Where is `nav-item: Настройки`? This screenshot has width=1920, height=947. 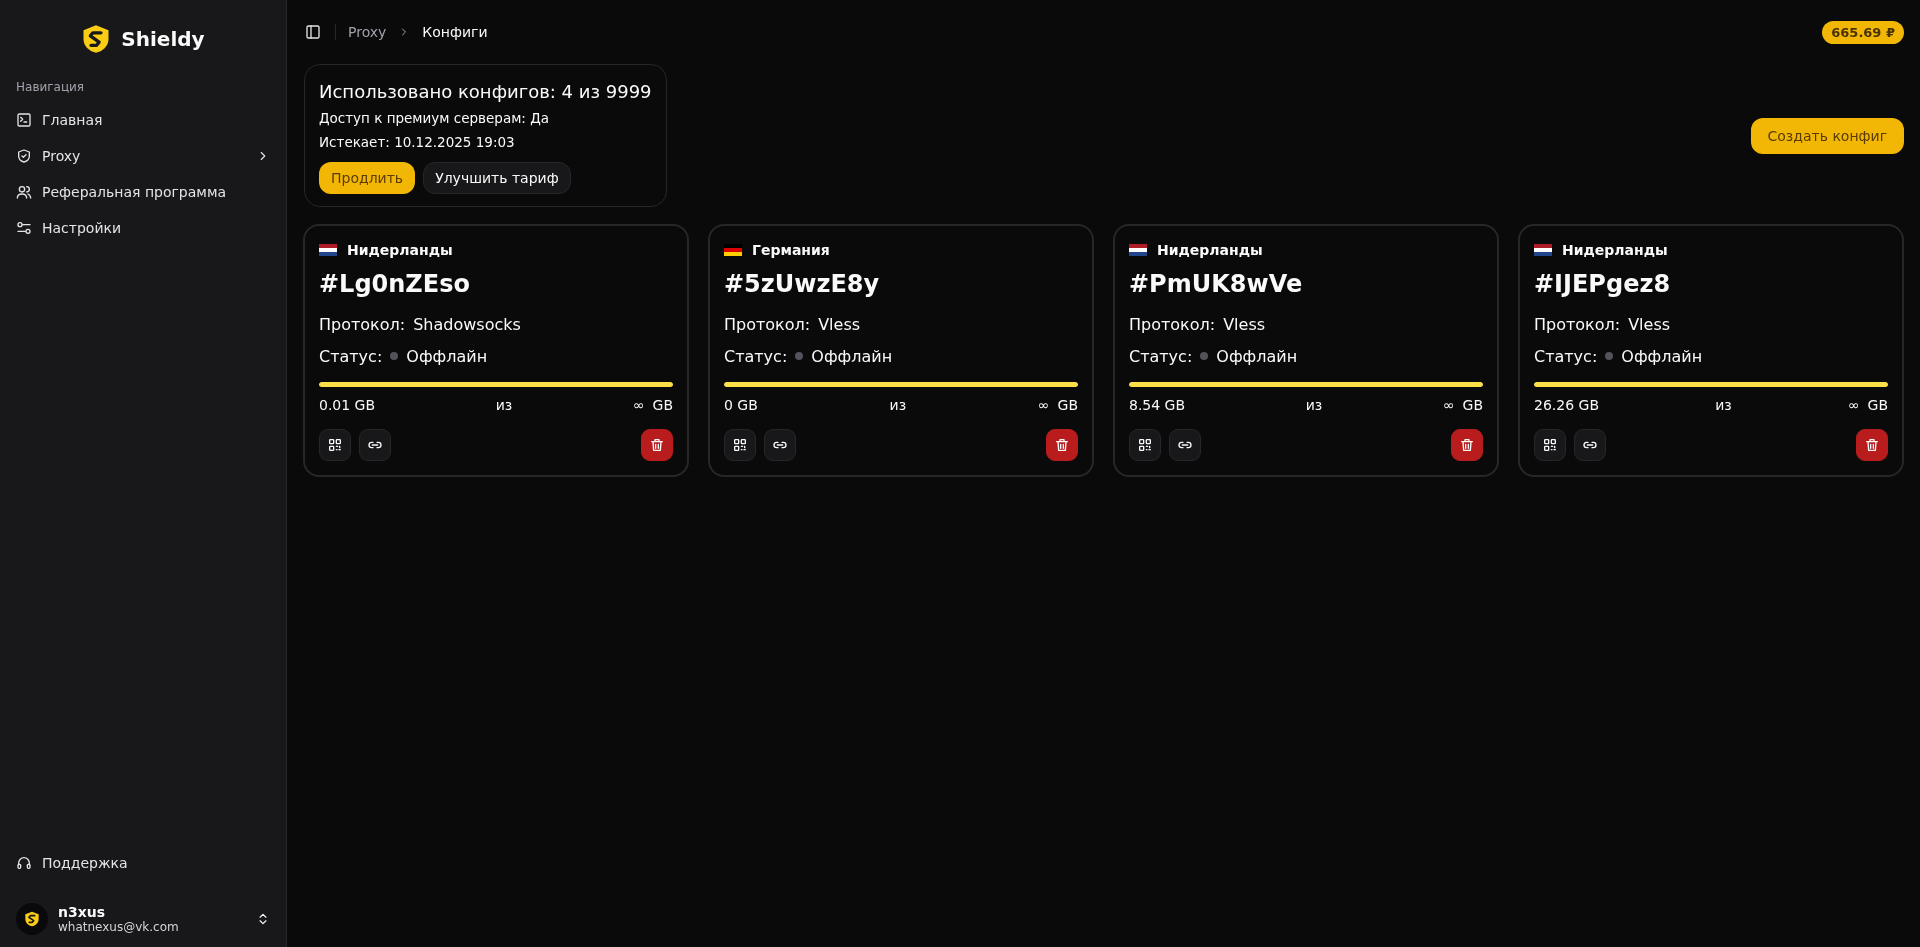
nav-item: Настройки is located at coordinates (143, 228).